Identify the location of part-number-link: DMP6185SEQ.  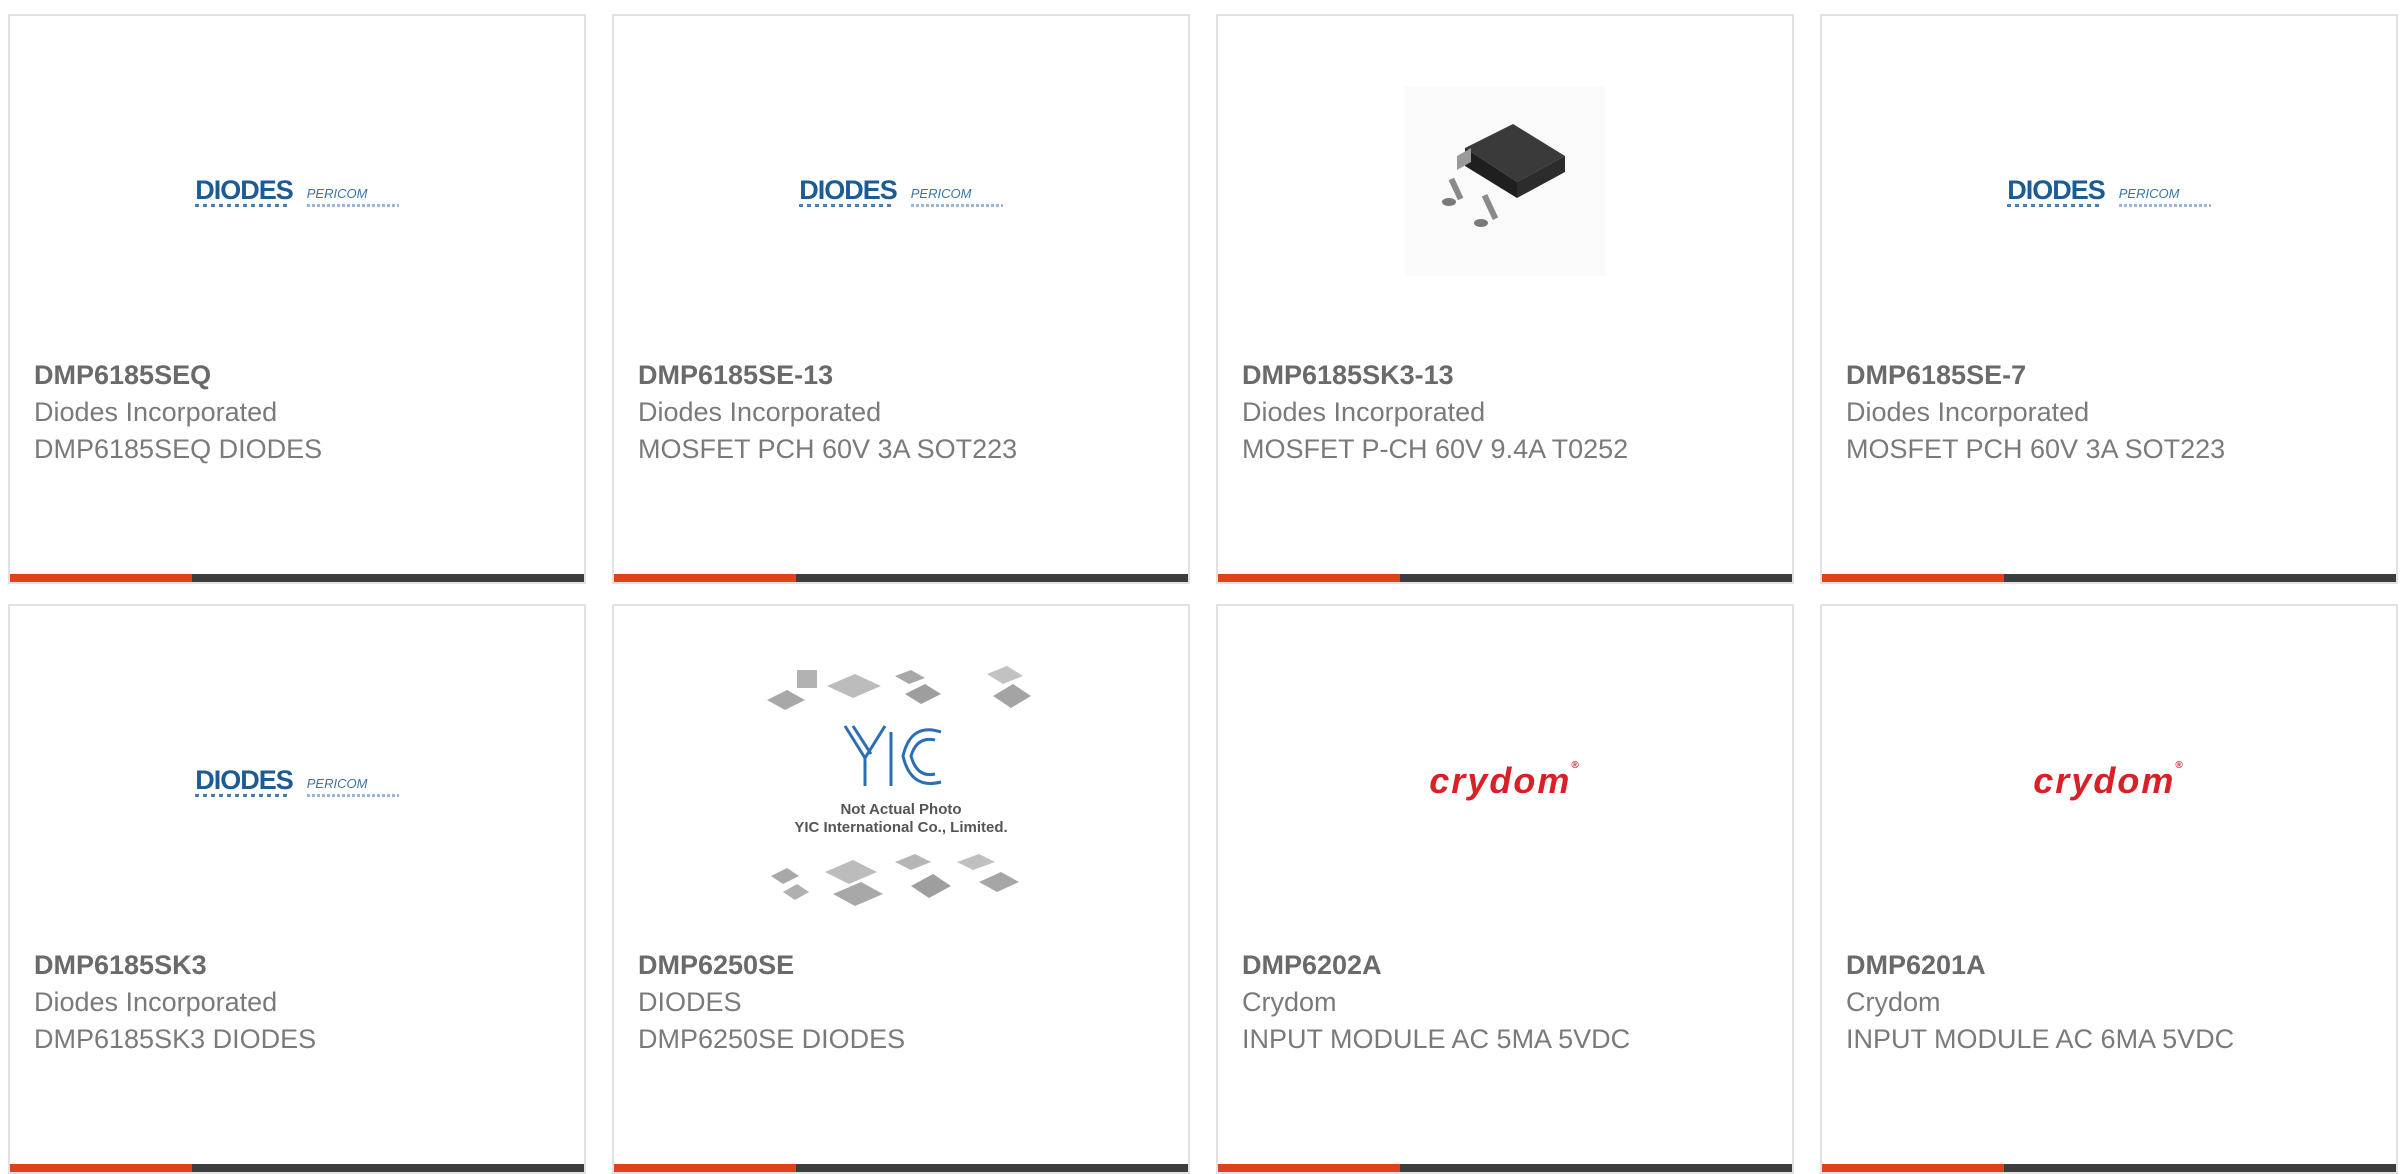
(303, 375).